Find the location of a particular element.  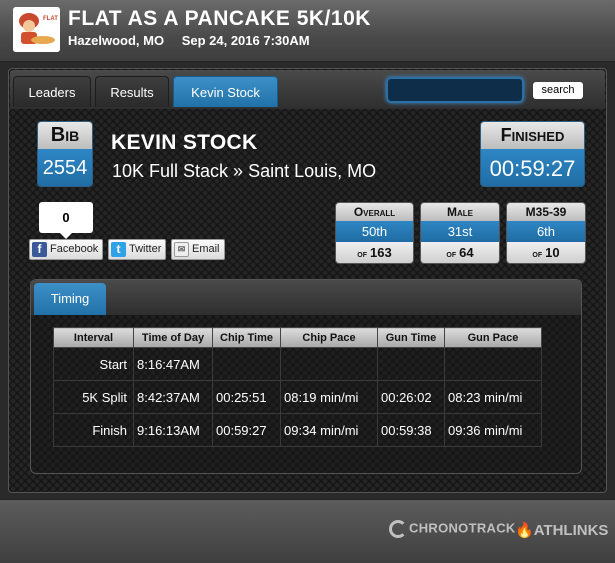

athlinks-label: ATHLINKS is located at coordinates (571, 530).